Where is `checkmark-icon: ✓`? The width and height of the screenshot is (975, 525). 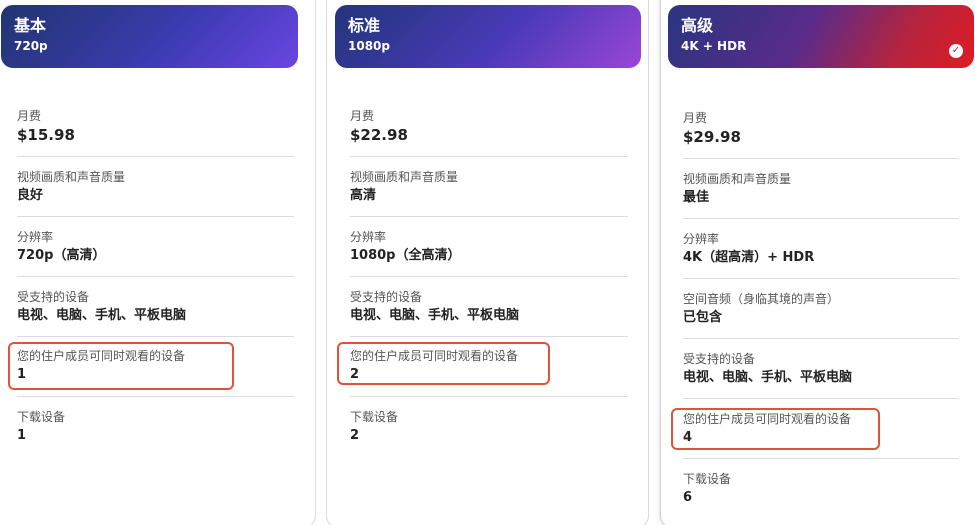
checkmark-icon: ✓ is located at coordinates (956, 51).